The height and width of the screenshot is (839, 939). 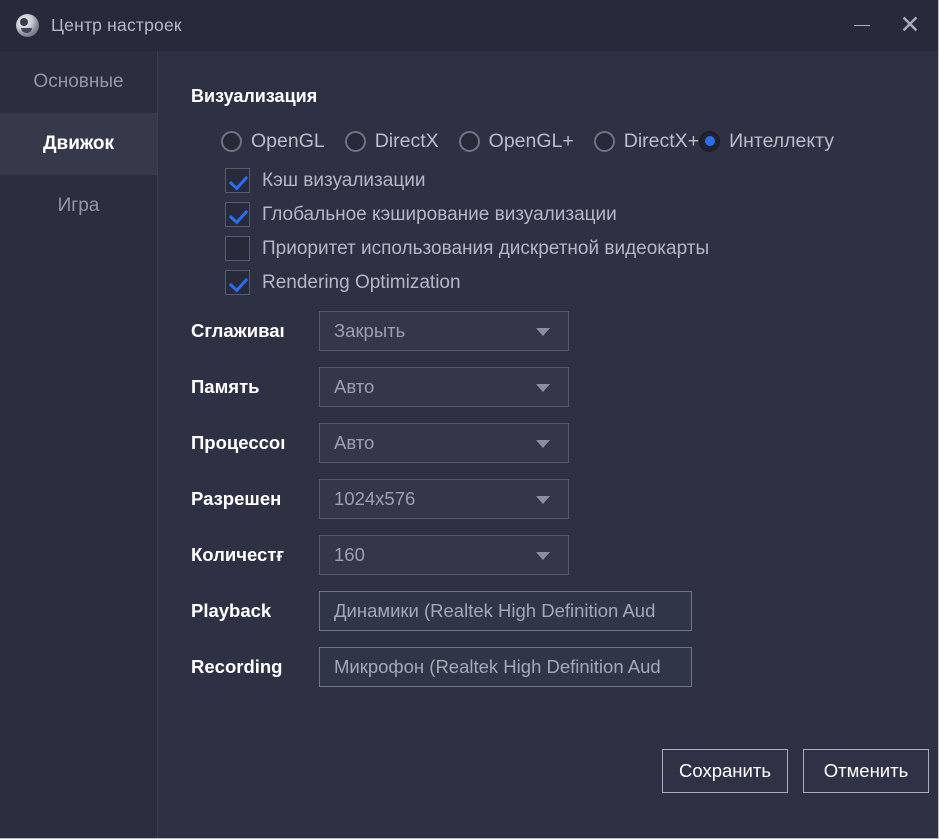 I want to click on checkbox-rendering-optimization: Rendering Optimization, so click(x=467, y=282).